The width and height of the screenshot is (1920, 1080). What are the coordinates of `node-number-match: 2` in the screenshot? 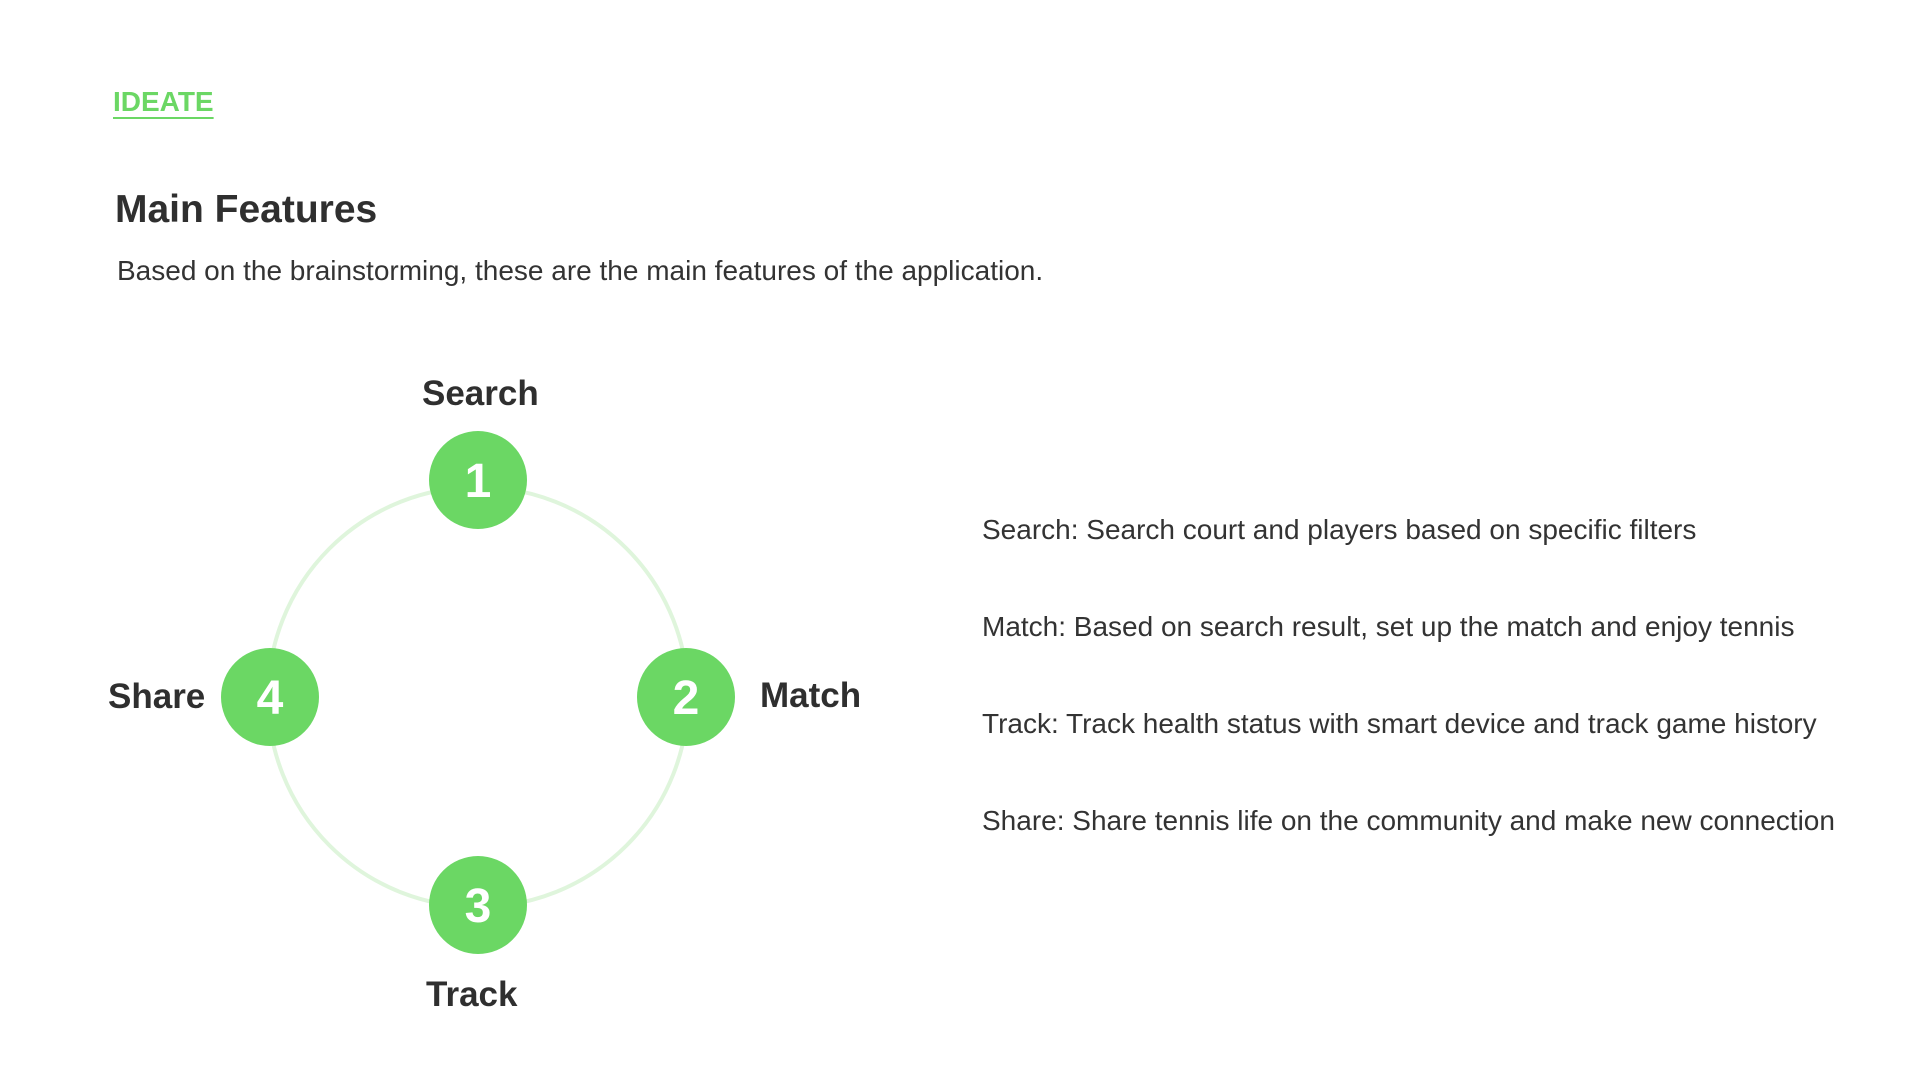 It's located at (686, 698).